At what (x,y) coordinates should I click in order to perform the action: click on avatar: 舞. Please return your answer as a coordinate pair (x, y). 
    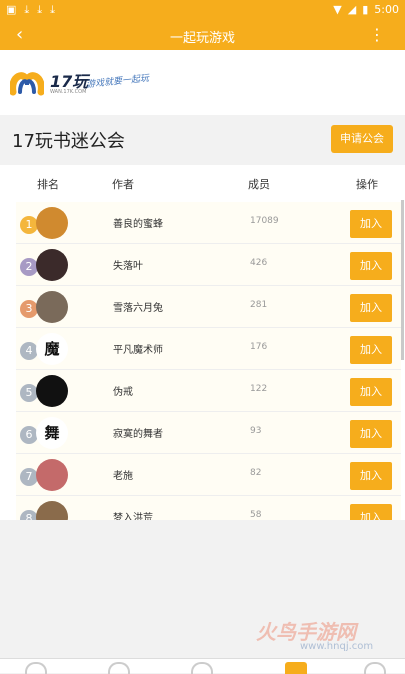
    Looking at the image, I should click on (52, 433).